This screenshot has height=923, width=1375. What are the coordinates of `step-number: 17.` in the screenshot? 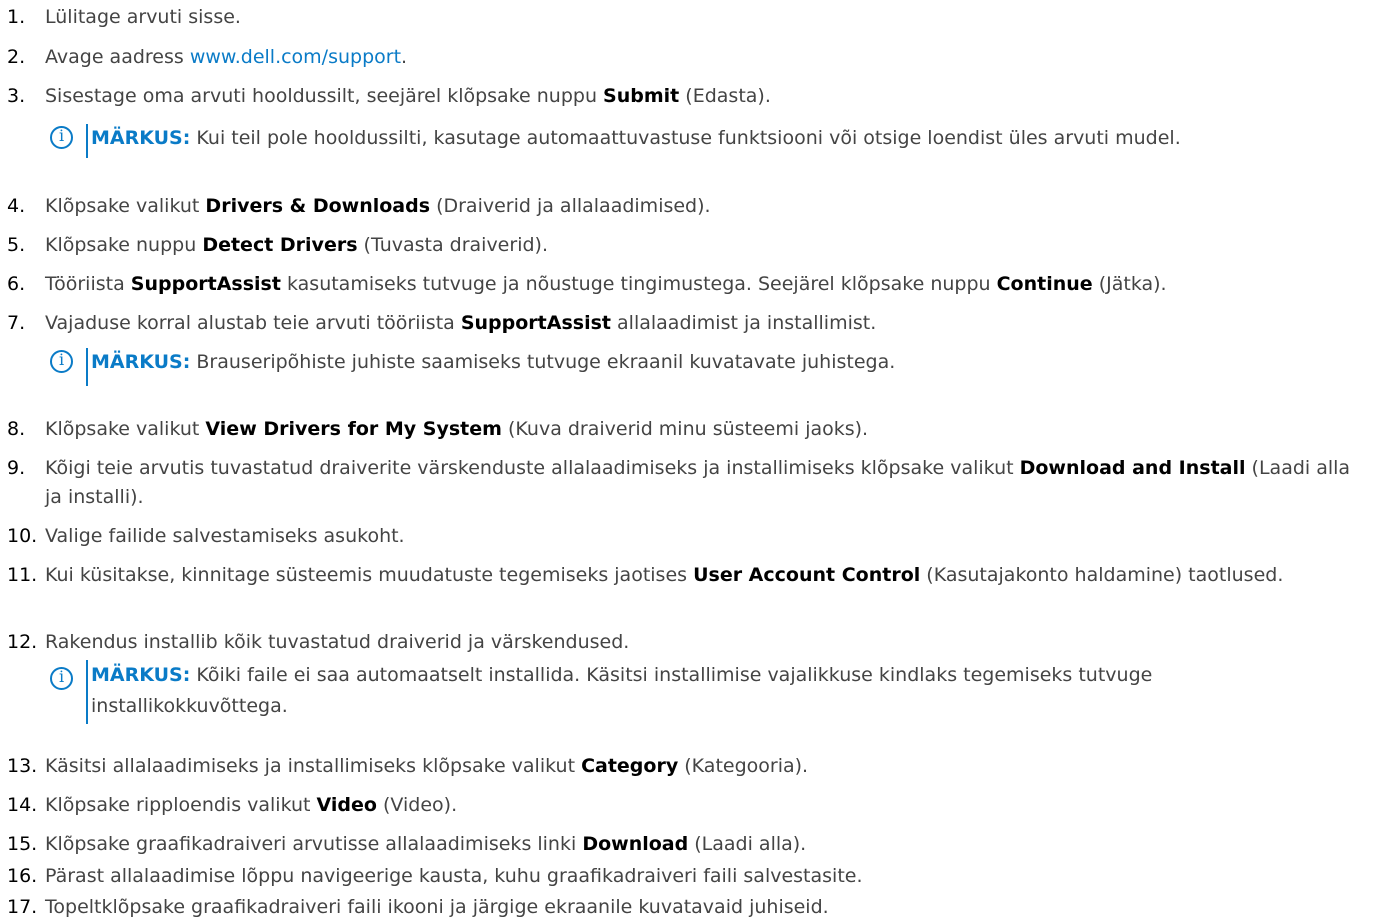 It's located at (22, 907).